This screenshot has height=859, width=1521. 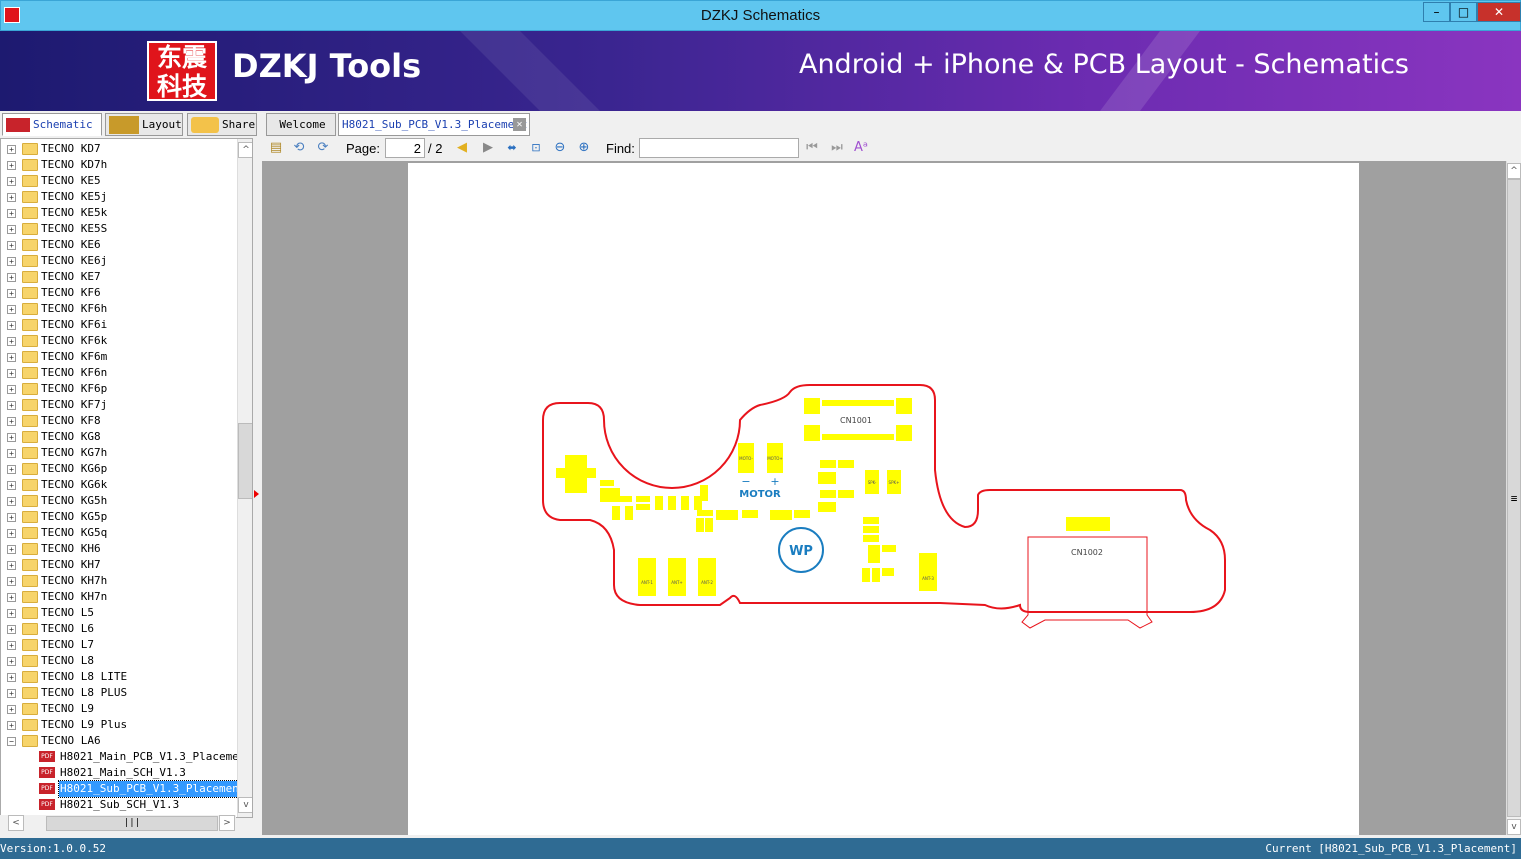 What do you see at coordinates (1436, 12) in the screenshot?
I see `minimize-button: –` at bounding box center [1436, 12].